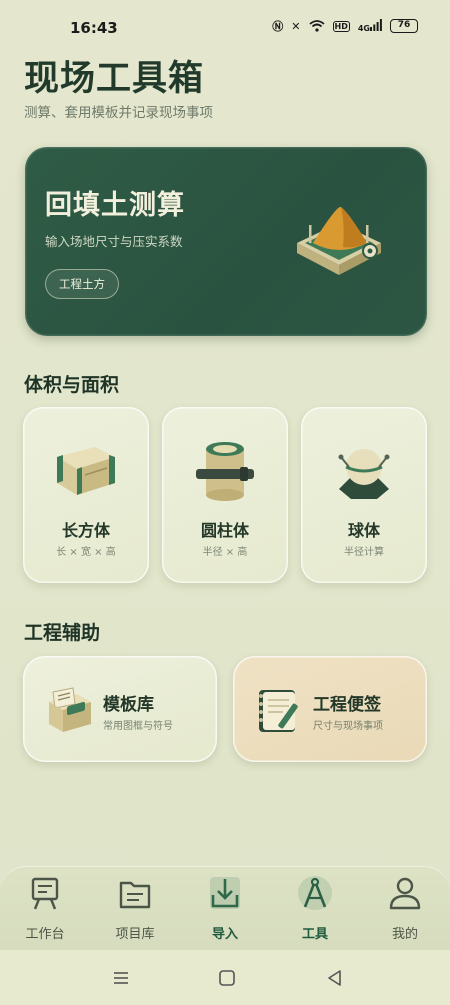  I want to click on engineering-notes-card: 工程便签 尺寸与现场事项, so click(330, 709).